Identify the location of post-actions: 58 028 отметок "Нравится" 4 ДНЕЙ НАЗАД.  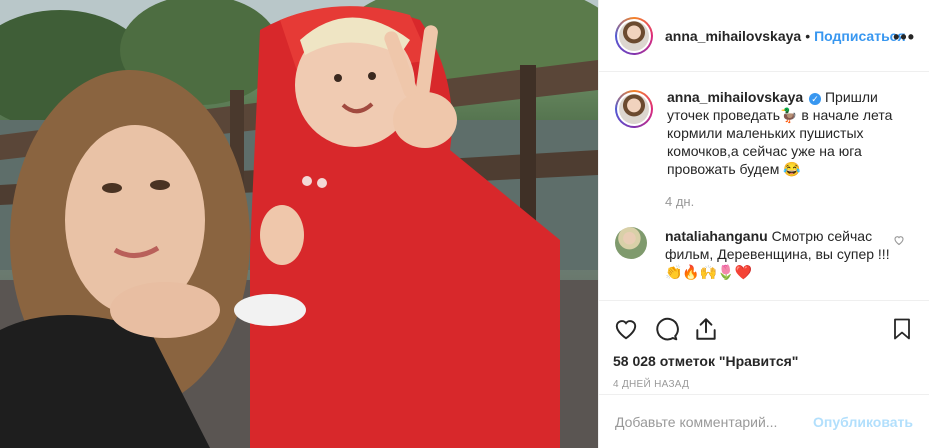
(764, 345).